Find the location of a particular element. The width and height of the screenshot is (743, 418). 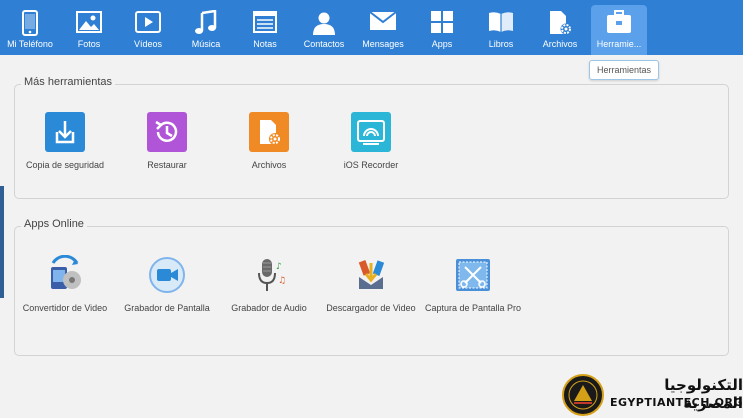

nav-label: Contactos is located at coordinates (324, 44).